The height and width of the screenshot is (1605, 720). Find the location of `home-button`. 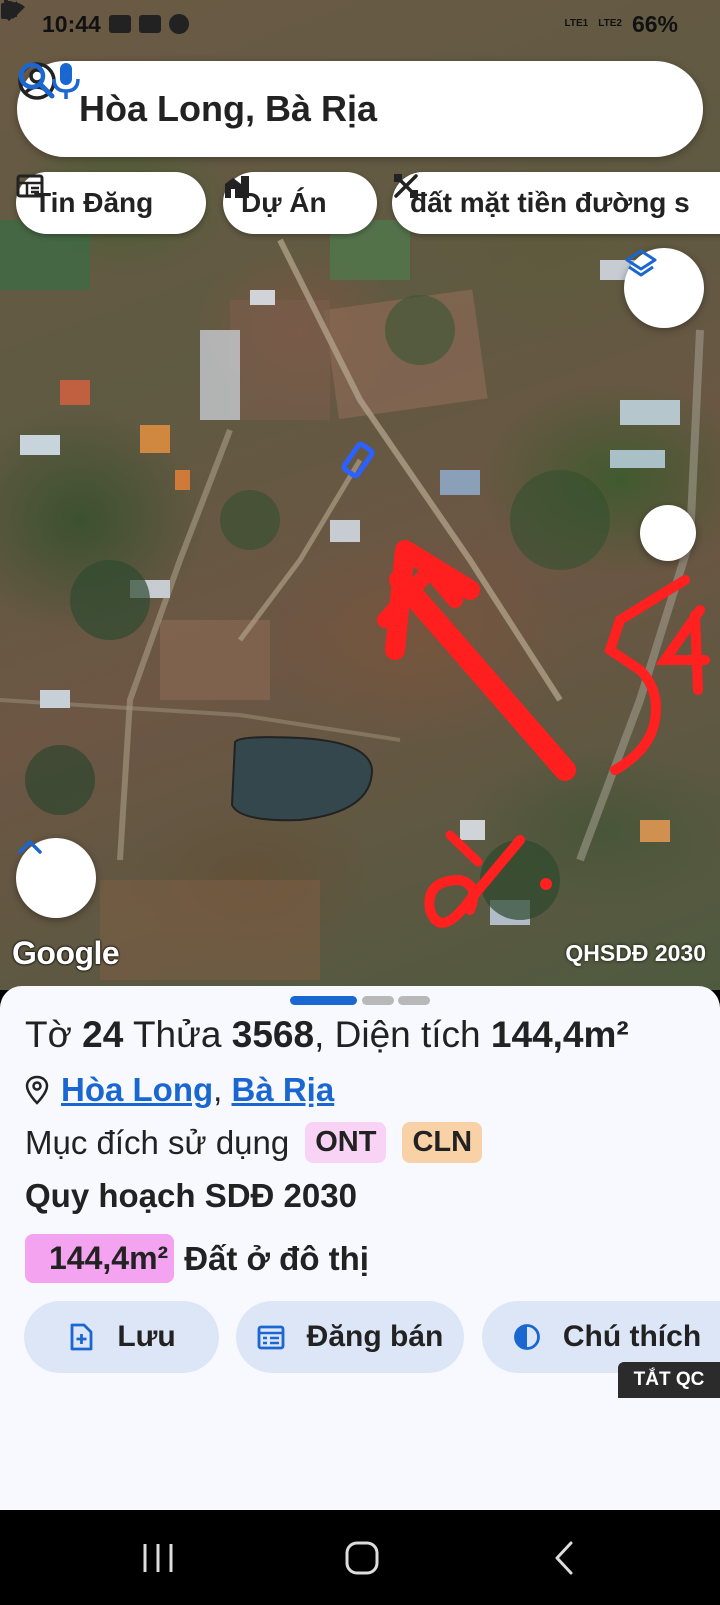

home-button is located at coordinates (362, 1558).